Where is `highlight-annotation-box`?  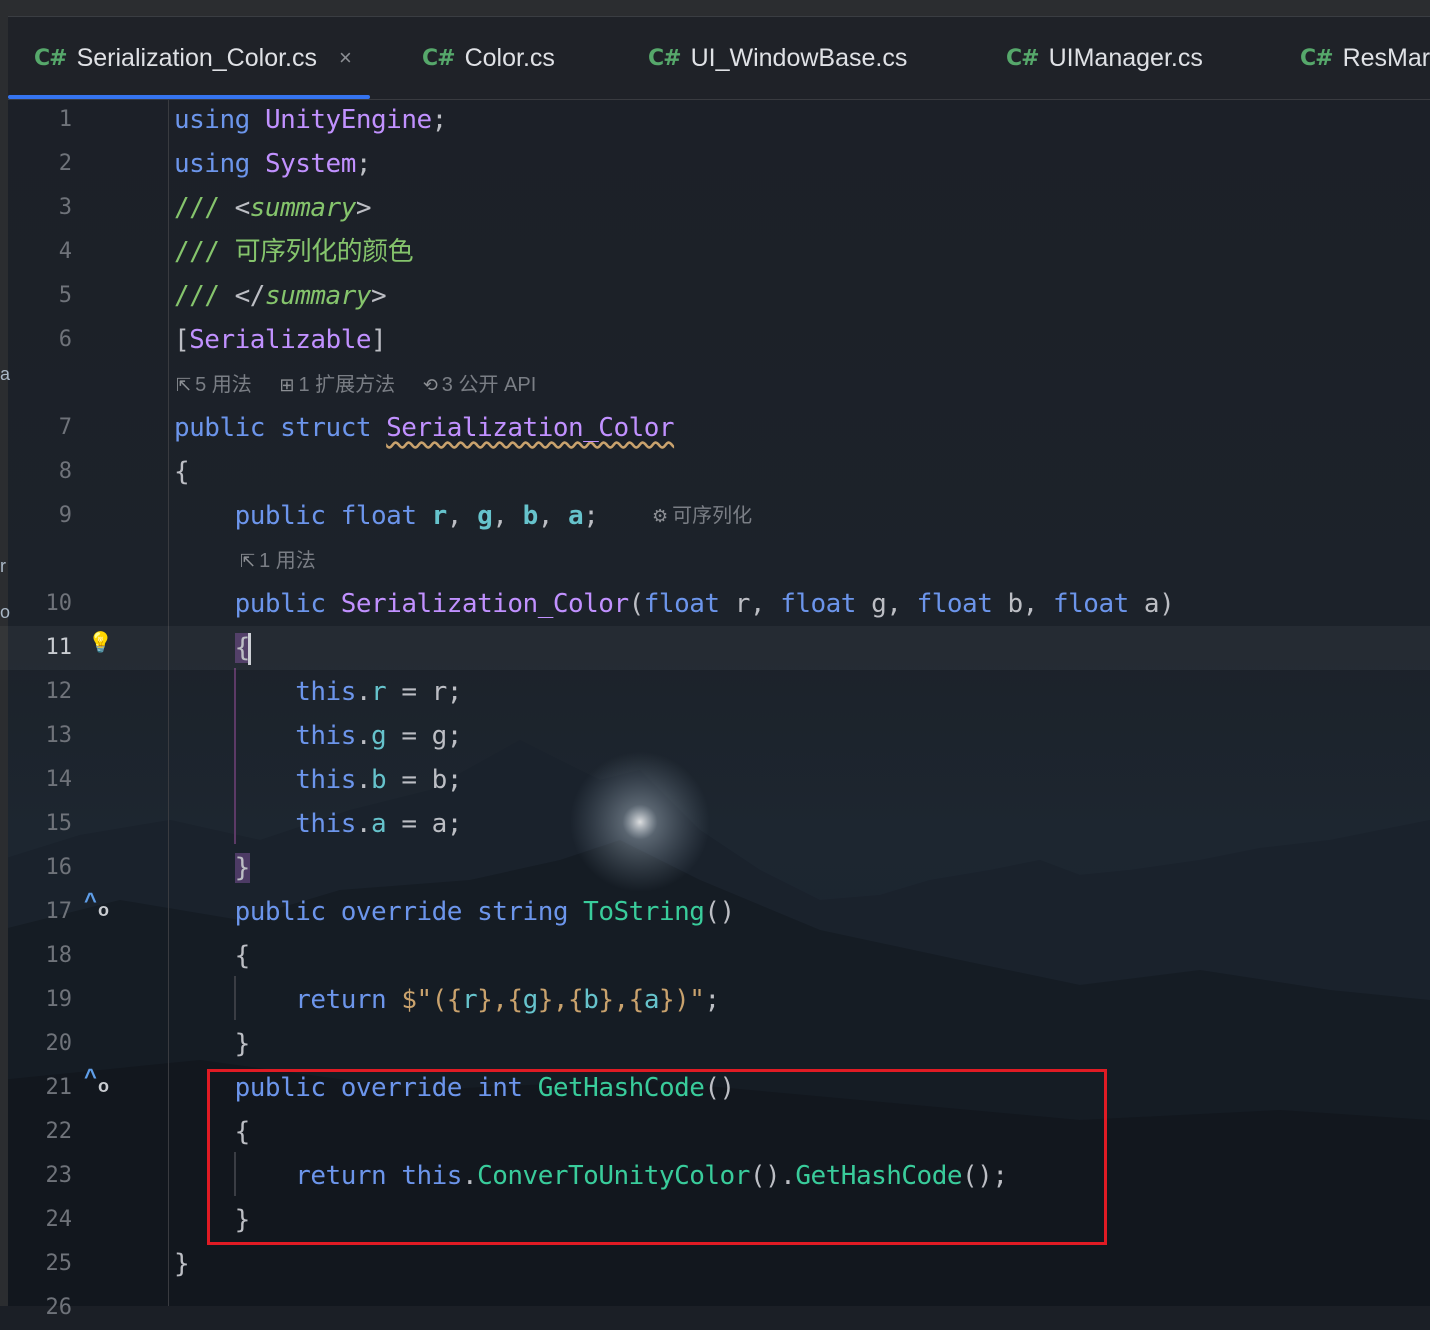
highlight-annotation-box is located at coordinates (657, 1157).